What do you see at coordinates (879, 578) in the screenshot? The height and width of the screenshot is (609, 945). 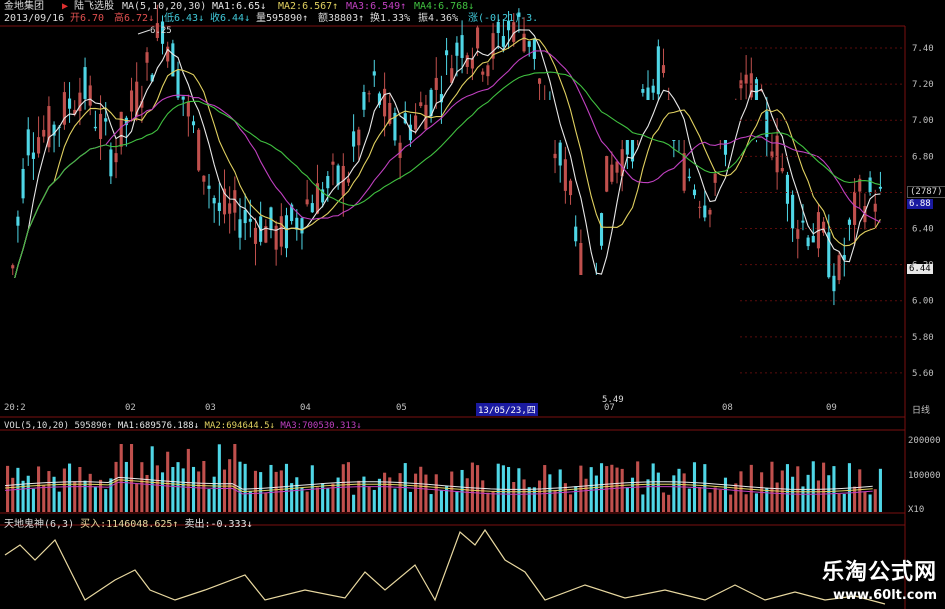 I see `site-watermark: 乐淘公式网 www.60lt.com` at bounding box center [879, 578].